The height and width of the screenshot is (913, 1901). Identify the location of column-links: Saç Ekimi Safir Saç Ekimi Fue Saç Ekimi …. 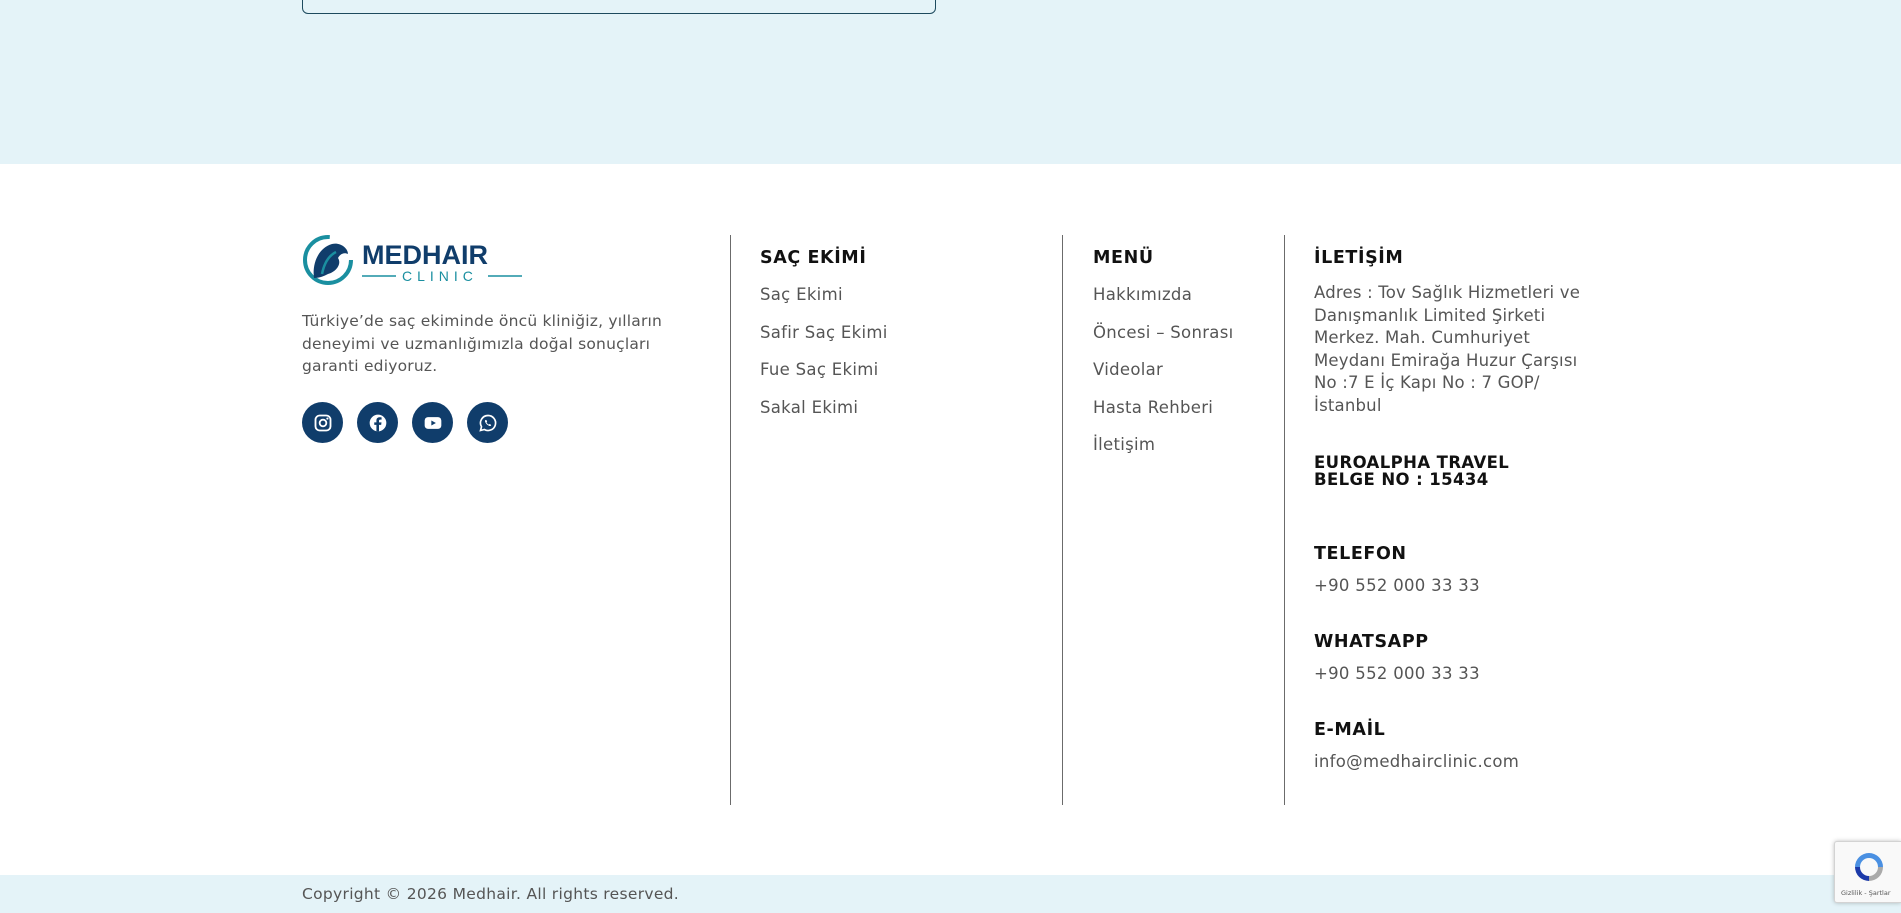
(824, 357).